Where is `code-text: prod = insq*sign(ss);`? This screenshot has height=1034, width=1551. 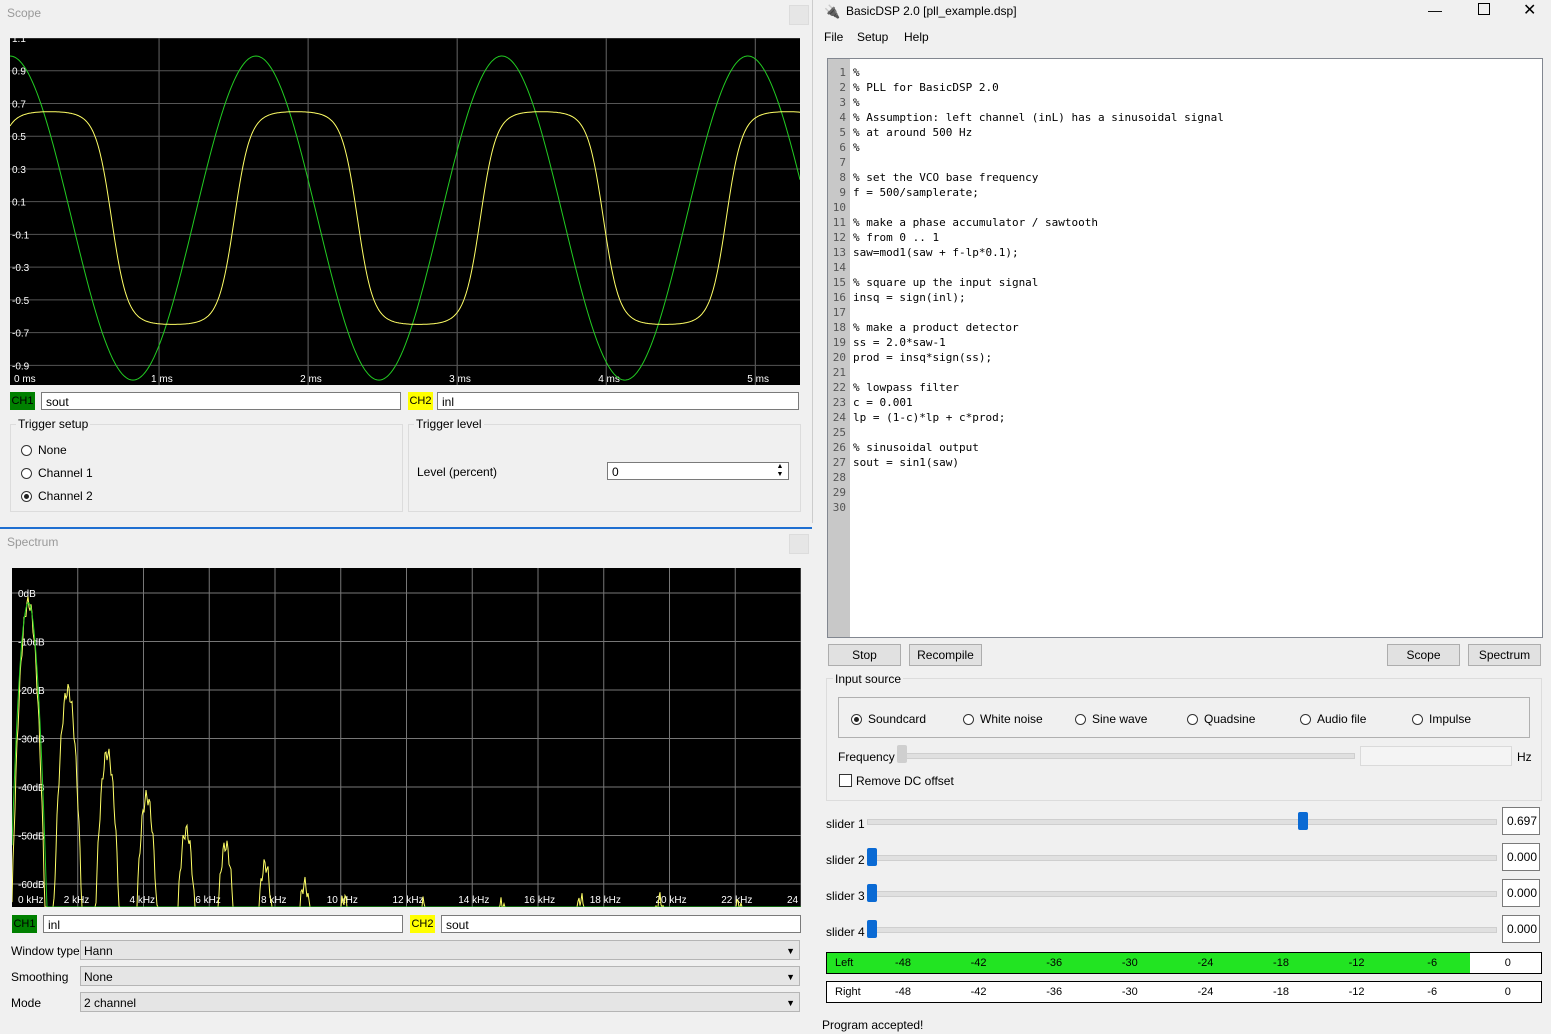
code-text: prod = insq*sign(ss); is located at coordinates (923, 357).